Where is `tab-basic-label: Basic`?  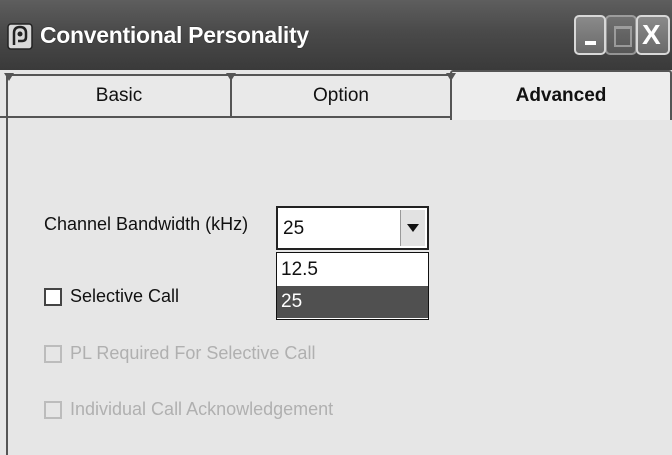
tab-basic-label: Basic is located at coordinates (119, 95).